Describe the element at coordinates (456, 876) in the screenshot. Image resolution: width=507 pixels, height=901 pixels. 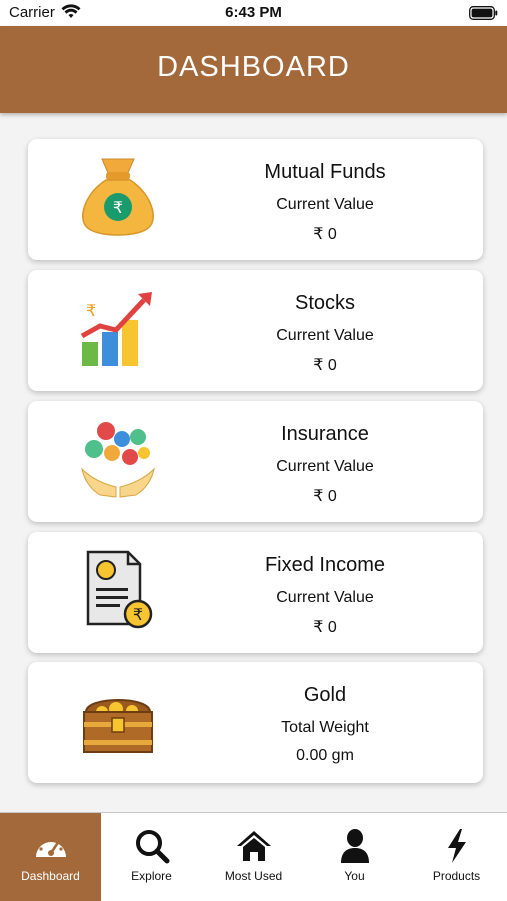
I see `tab-label: Products` at that location.